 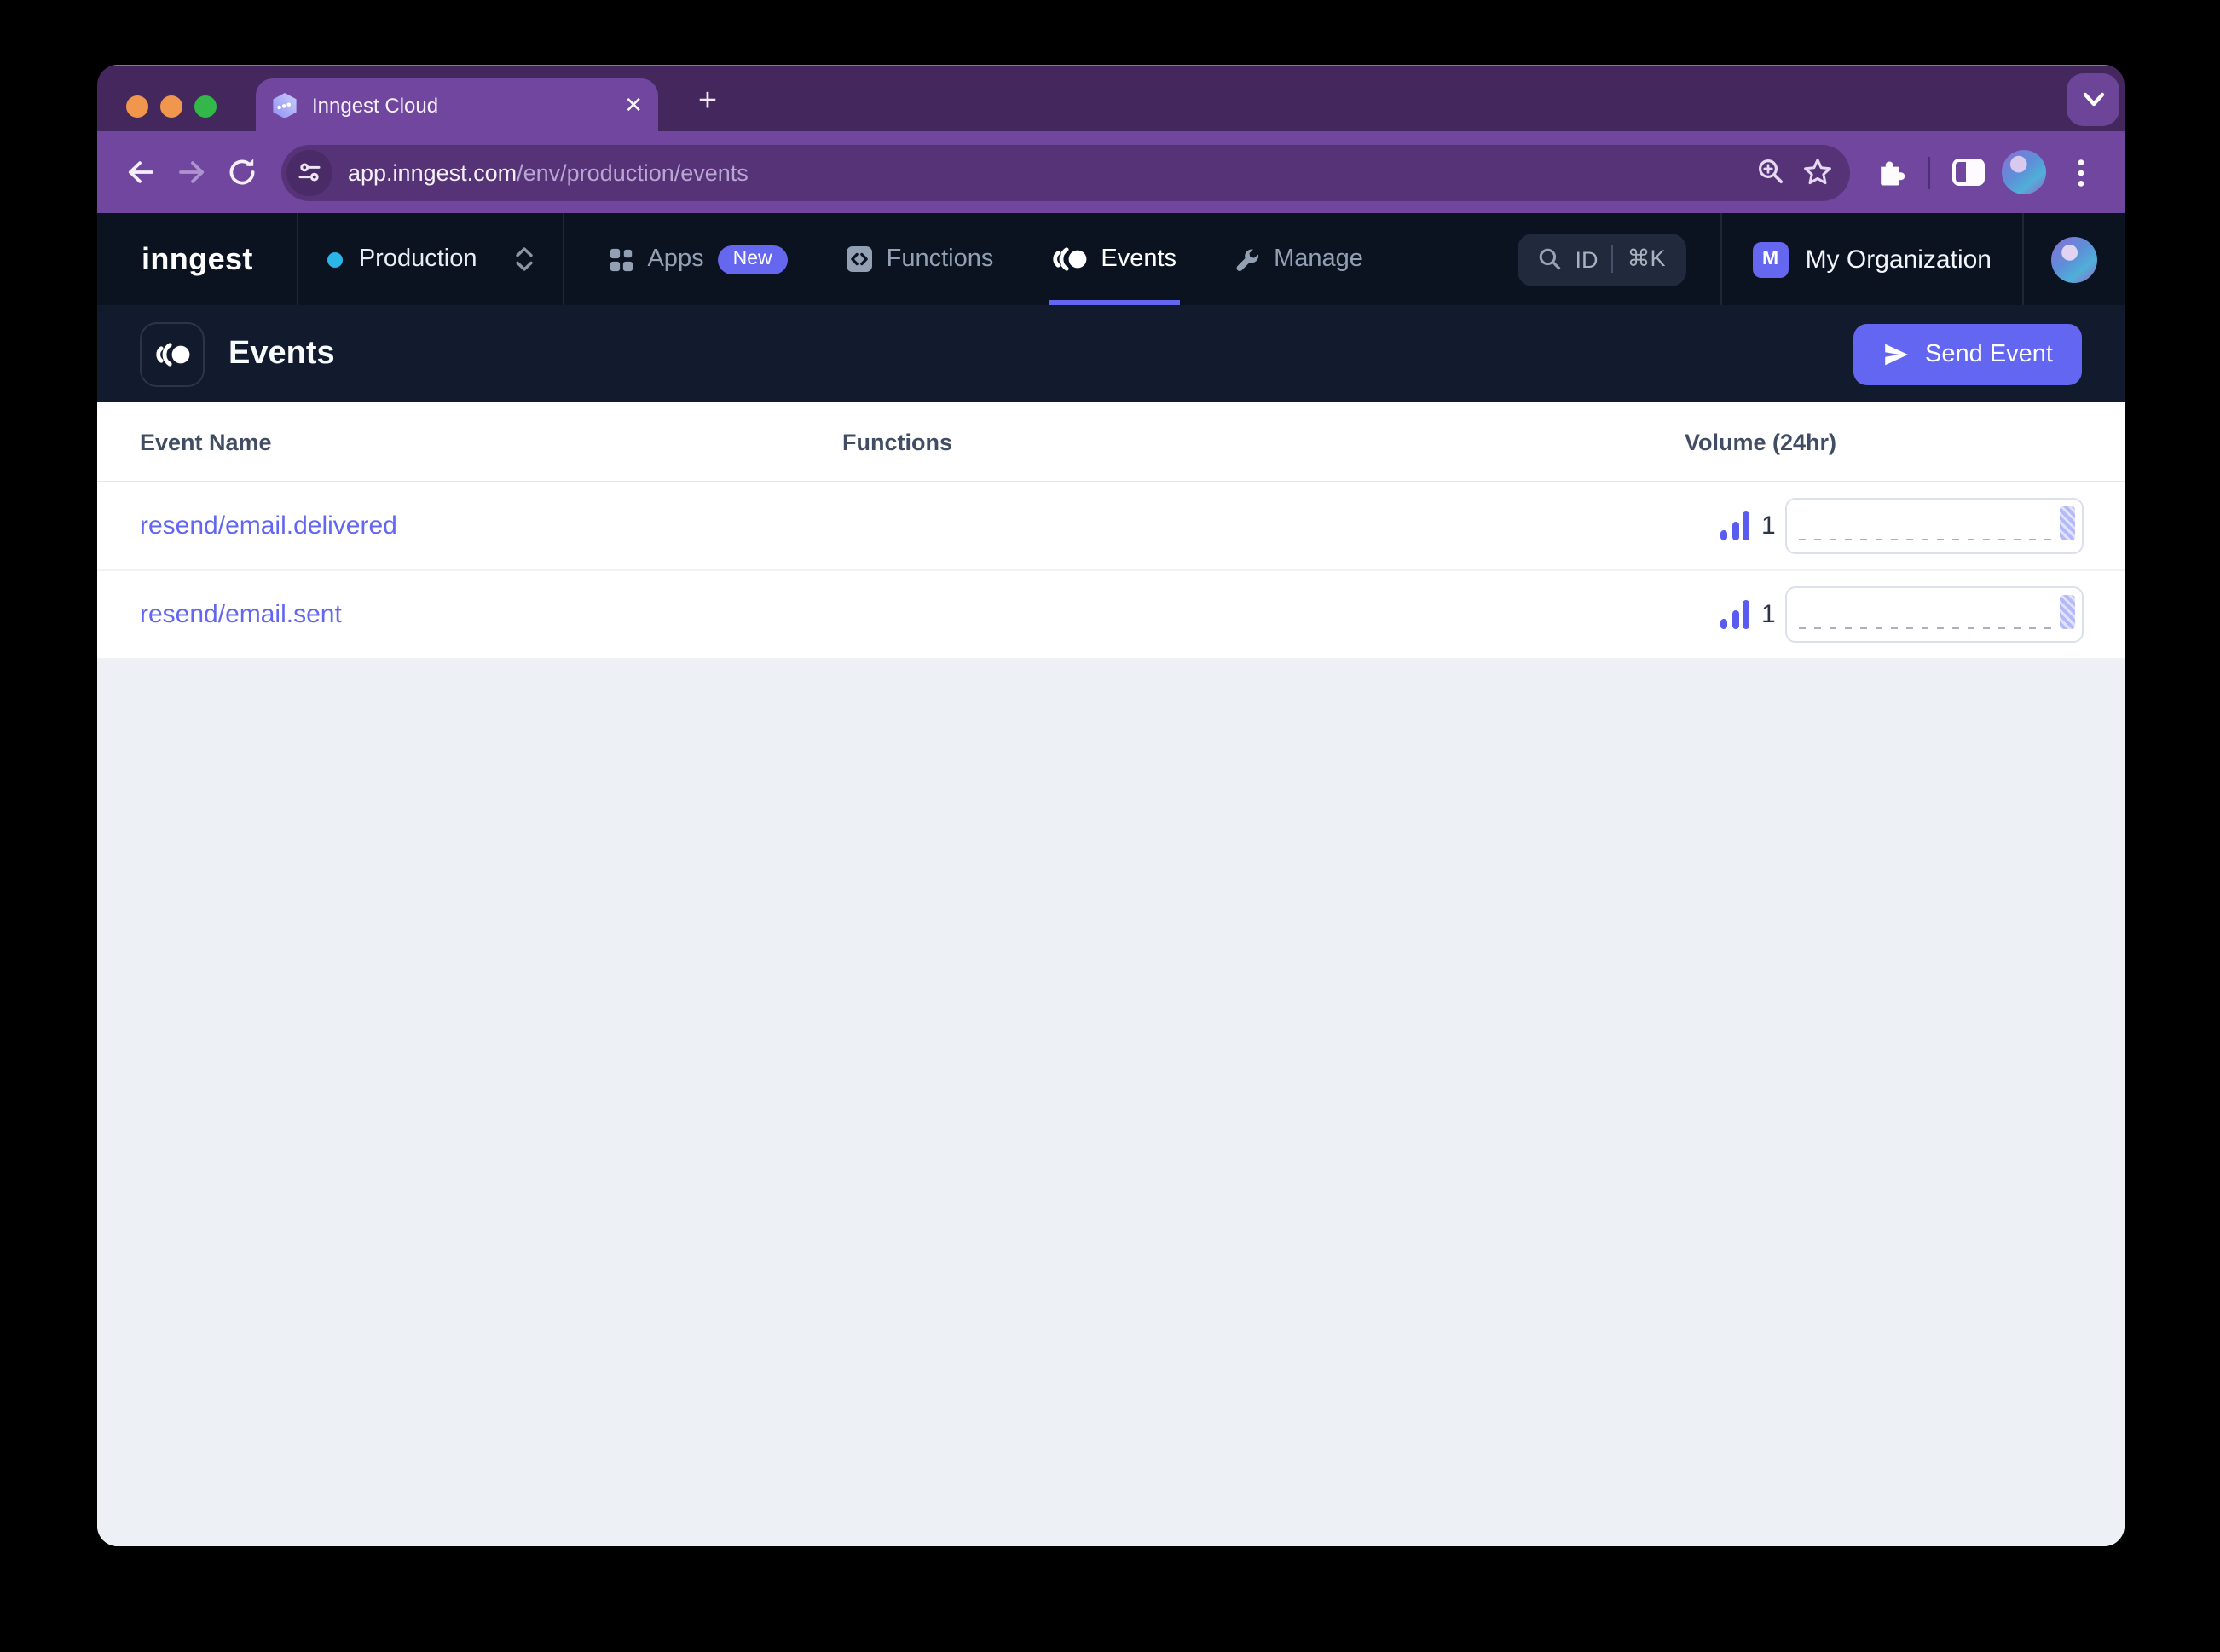 I want to click on event-name-link: resend/email.sent, so click(x=241, y=613).